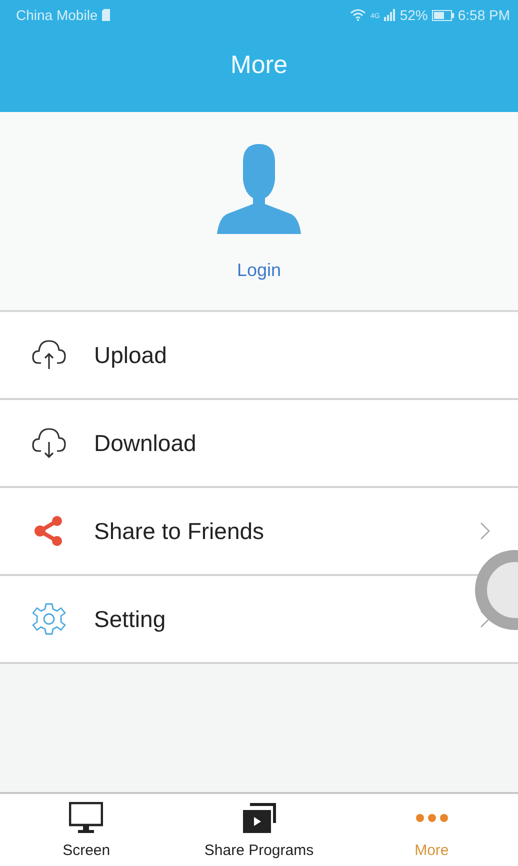 This screenshot has height=866, width=518. Describe the element at coordinates (443, 15) in the screenshot. I see `battery-icon` at that location.